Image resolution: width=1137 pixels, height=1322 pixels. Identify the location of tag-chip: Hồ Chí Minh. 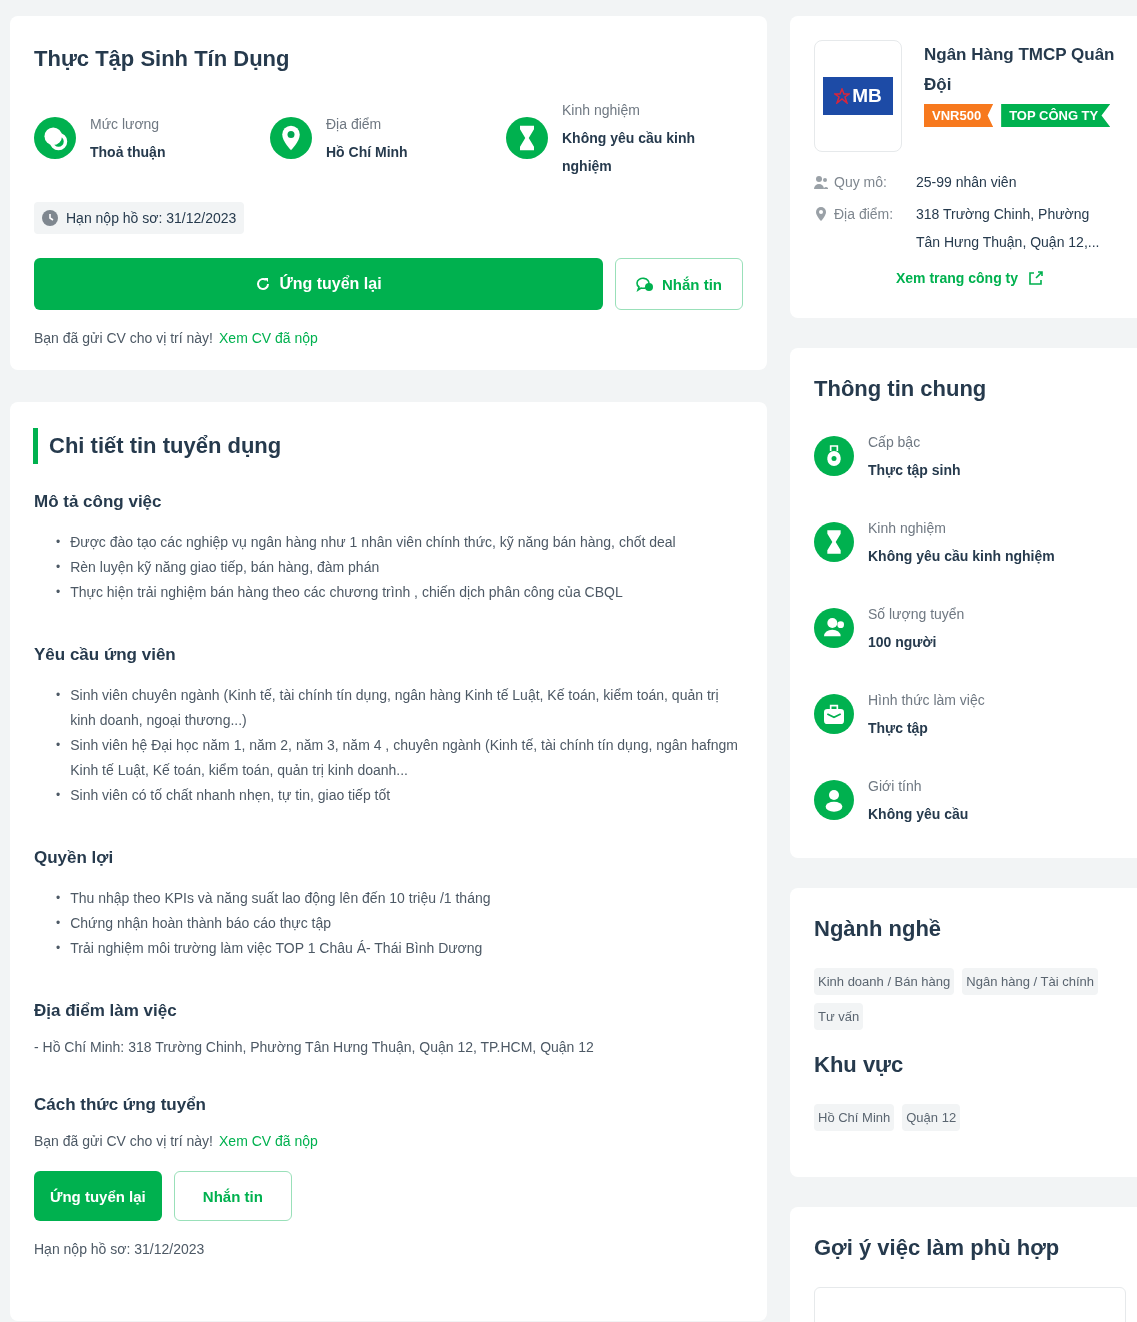
(854, 1117).